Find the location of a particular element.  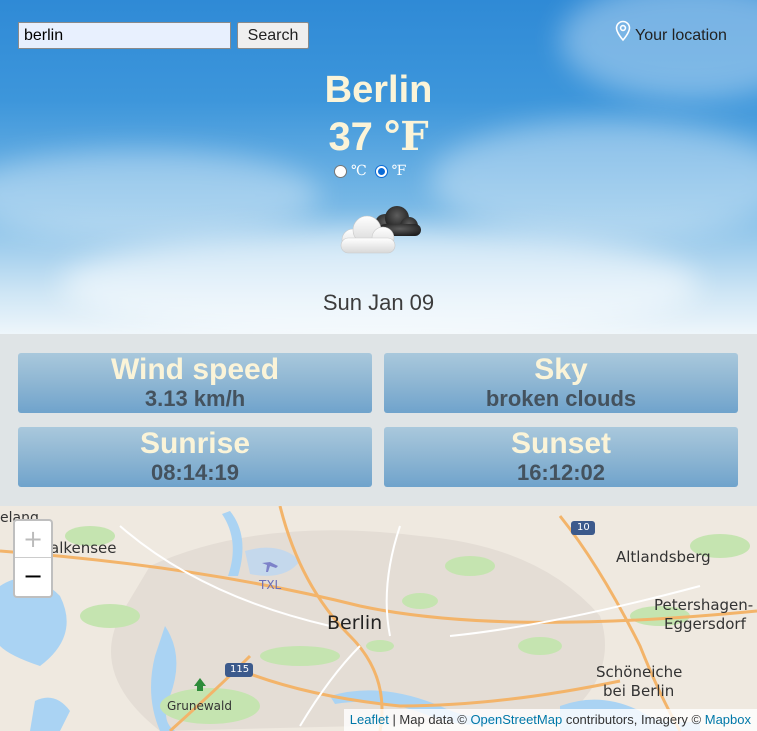

attribution-middle: contributors, Imagery © is located at coordinates (633, 719).